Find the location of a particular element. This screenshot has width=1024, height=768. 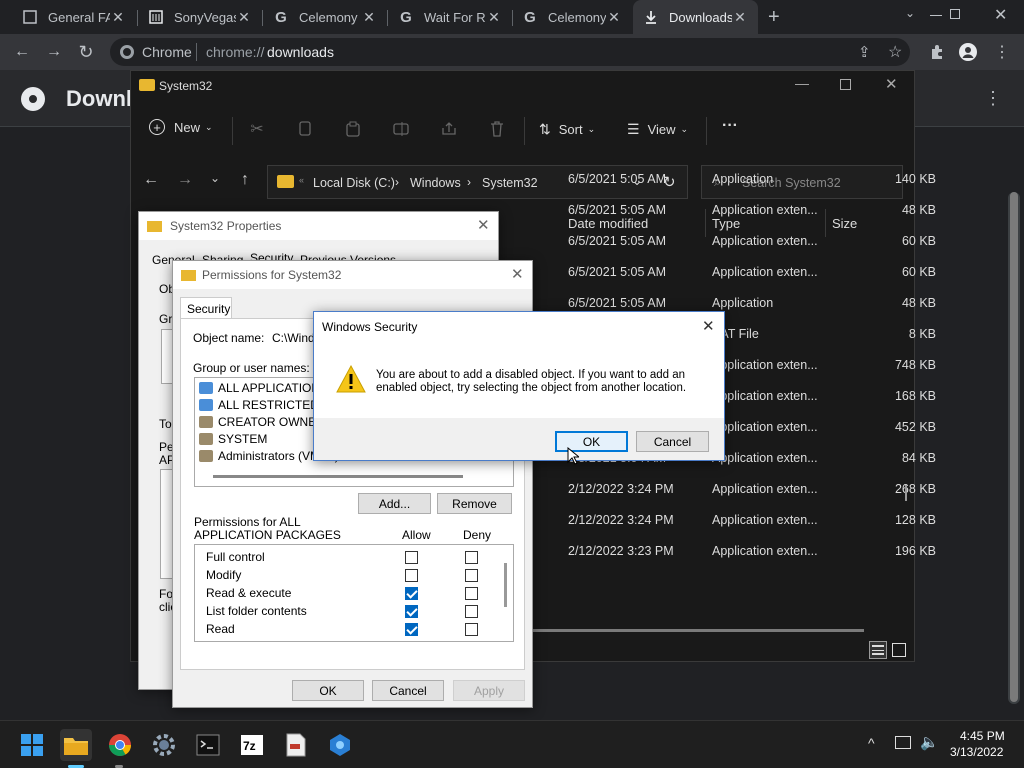

cut-icon: ✂ is located at coordinates (257, 129).